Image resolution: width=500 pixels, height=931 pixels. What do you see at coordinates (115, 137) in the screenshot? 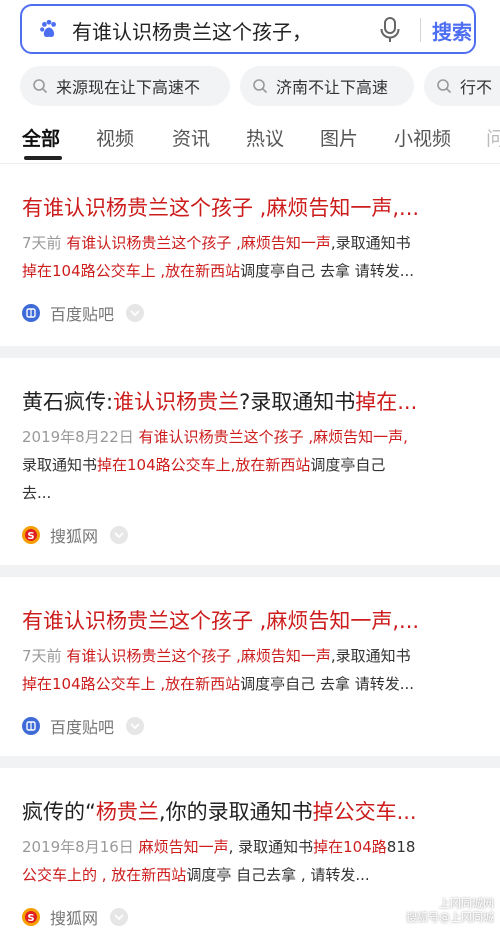
I see `tab-video: 视频` at bounding box center [115, 137].